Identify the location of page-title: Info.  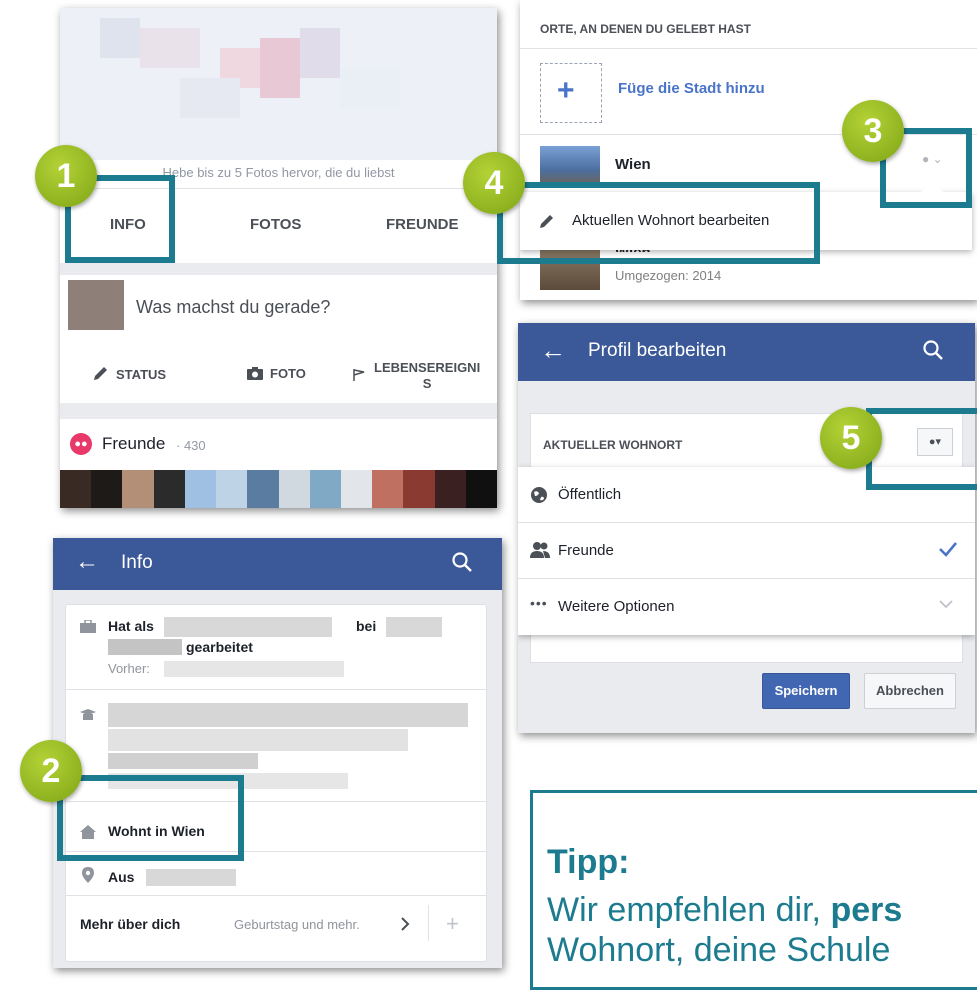
(137, 562).